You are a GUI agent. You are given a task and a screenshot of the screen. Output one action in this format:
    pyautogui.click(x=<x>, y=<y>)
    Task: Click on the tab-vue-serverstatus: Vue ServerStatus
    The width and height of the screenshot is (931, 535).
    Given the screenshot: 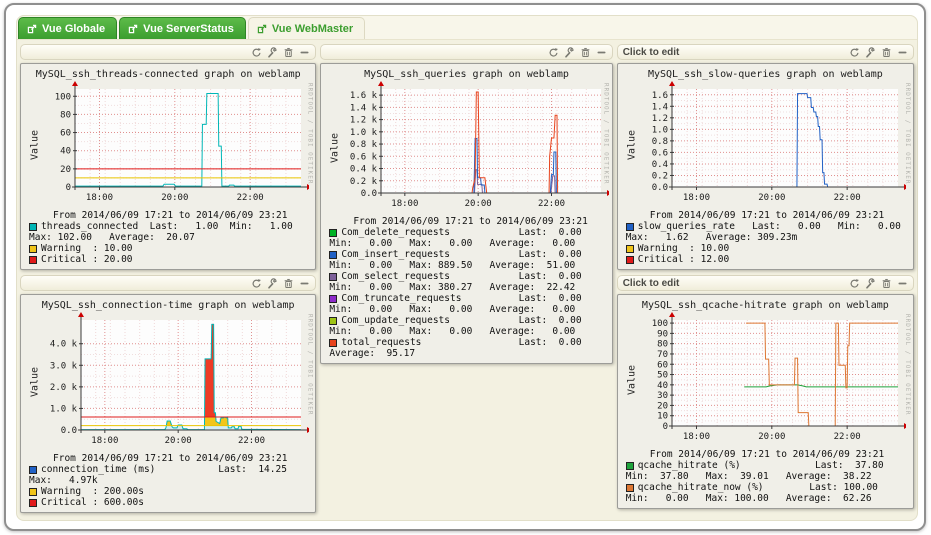 What is the action you would take?
    pyautogui.click(x=182, y=28)
    